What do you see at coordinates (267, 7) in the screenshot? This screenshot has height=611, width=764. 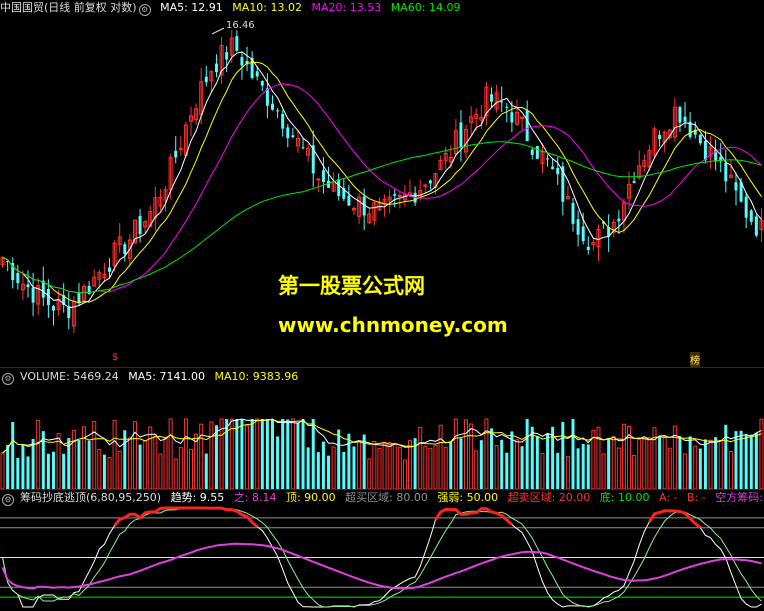 I see `ma10-label: MA10: 13.02` at bounding box center [267, 7].